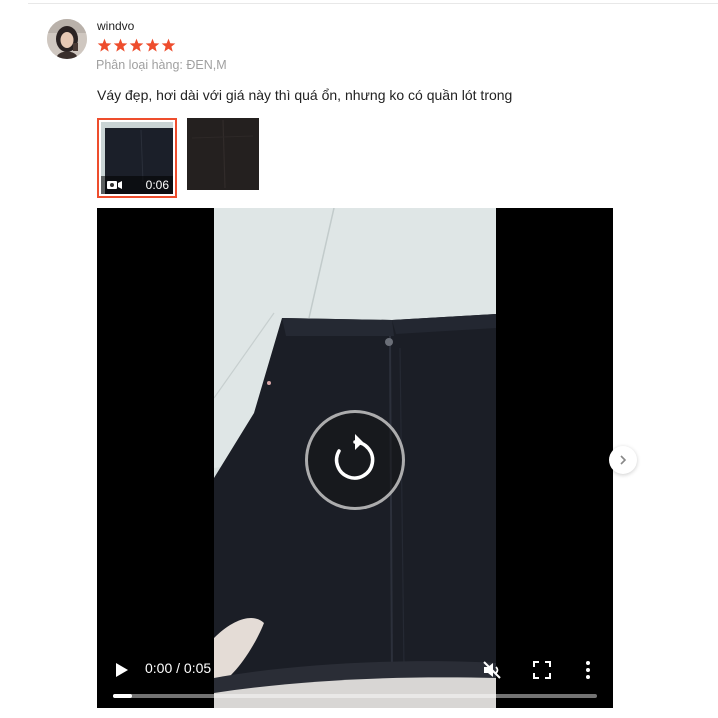  What do you see at coordinates (123, 696) in the screenshot?
I see `progress-fill` at bounding box center [123, 696].